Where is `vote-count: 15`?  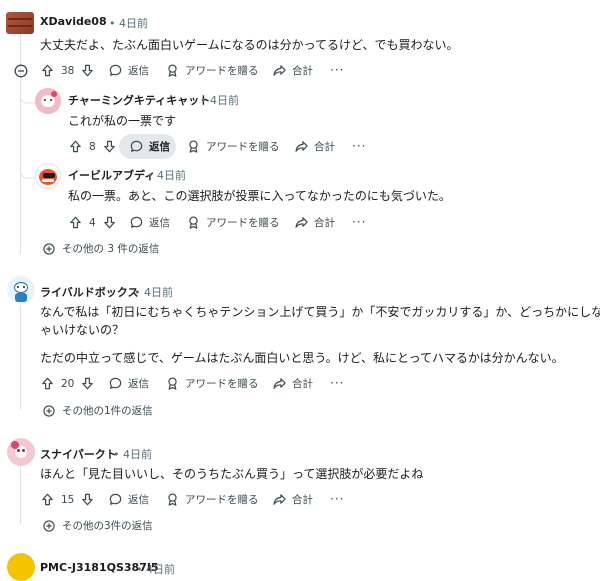
vote-count: 15 is located at coordinates (68, 499).